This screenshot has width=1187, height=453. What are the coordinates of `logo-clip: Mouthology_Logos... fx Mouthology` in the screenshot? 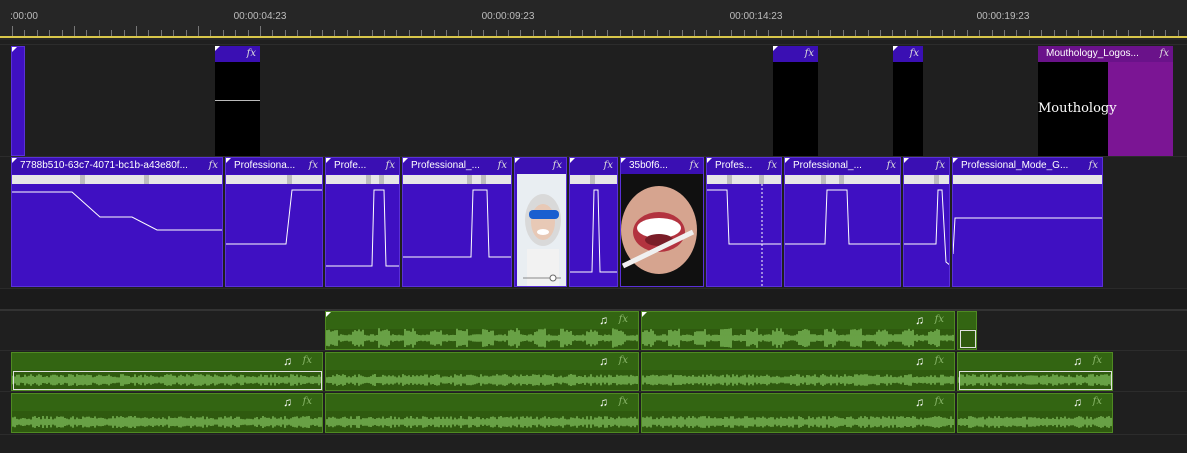 It's located at (1105, 101).